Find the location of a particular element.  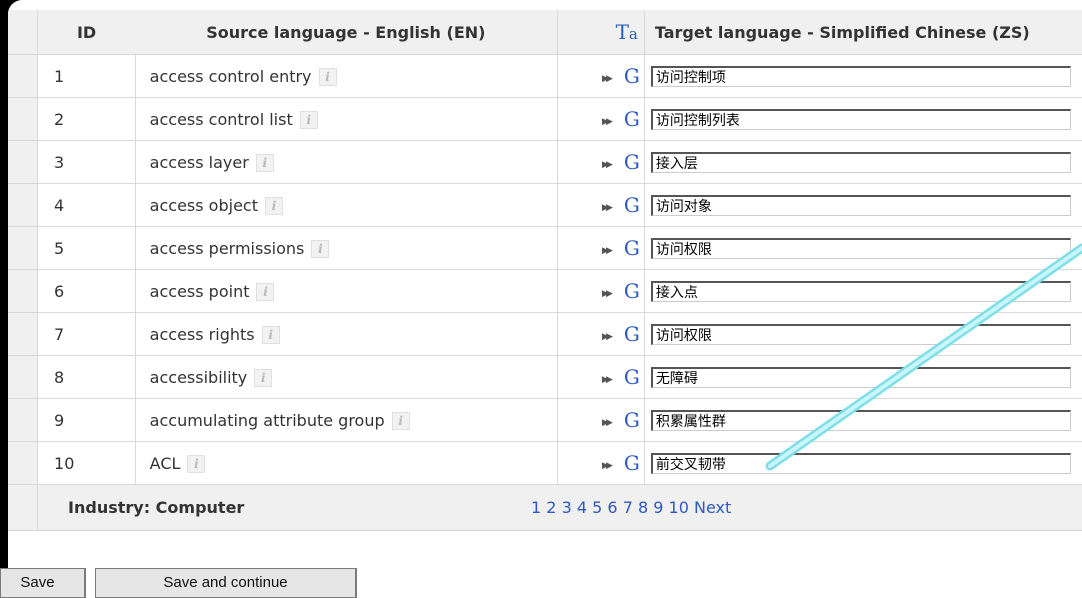

source-term: access permissions is located at coordinates (227, 248).